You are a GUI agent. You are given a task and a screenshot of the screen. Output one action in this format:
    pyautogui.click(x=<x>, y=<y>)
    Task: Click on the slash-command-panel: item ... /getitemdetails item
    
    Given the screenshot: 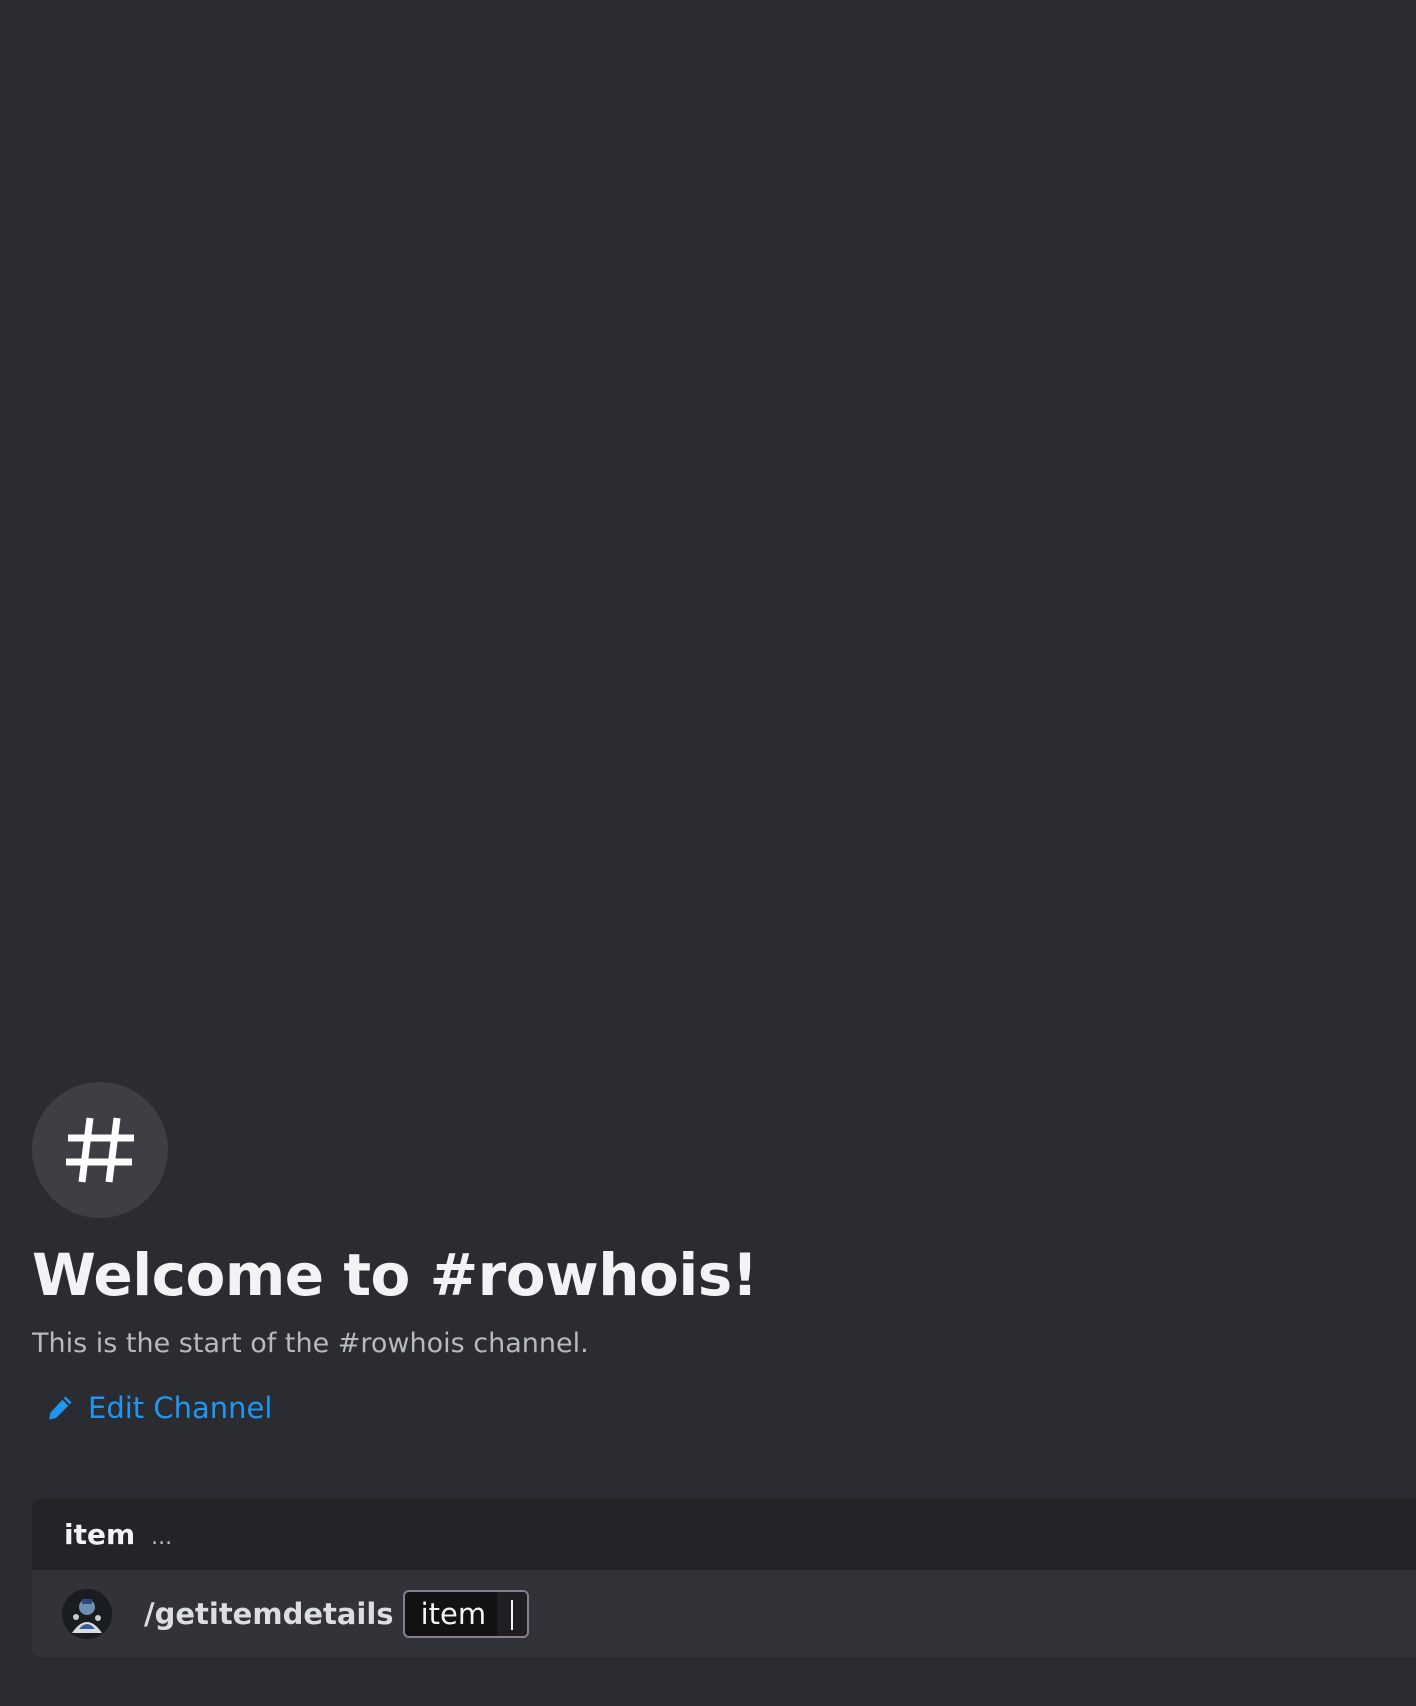 What is the action you would take?
    pyautogui.click(x=724, y=1578)
    